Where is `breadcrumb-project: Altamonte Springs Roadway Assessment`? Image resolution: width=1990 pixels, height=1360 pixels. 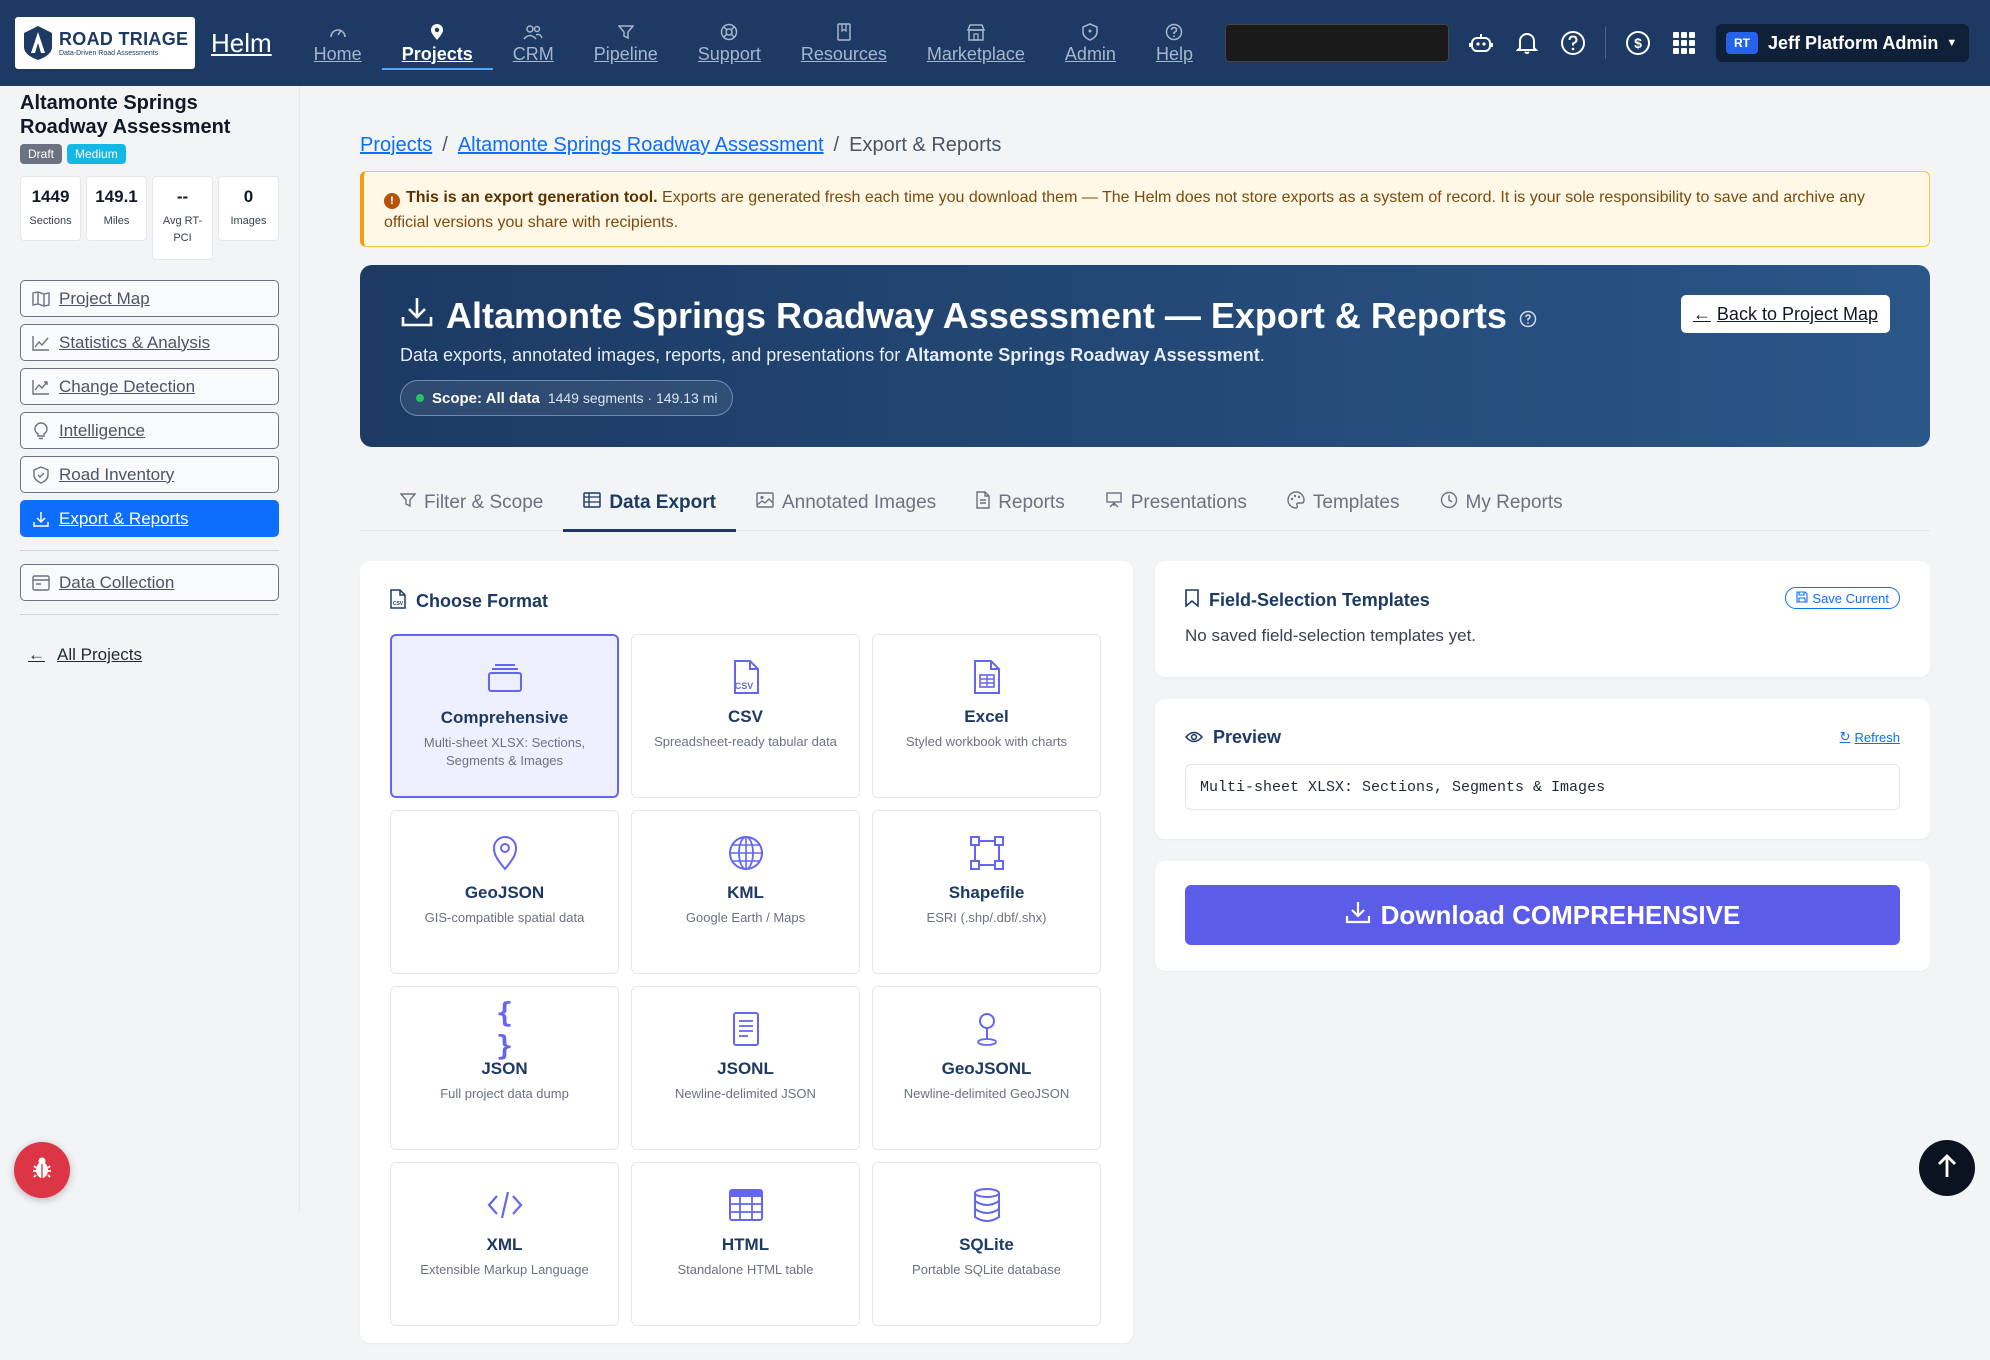
breadcrumb-project: Altamonte Springs Roadway Assessment is located at coordinates (641, 145).